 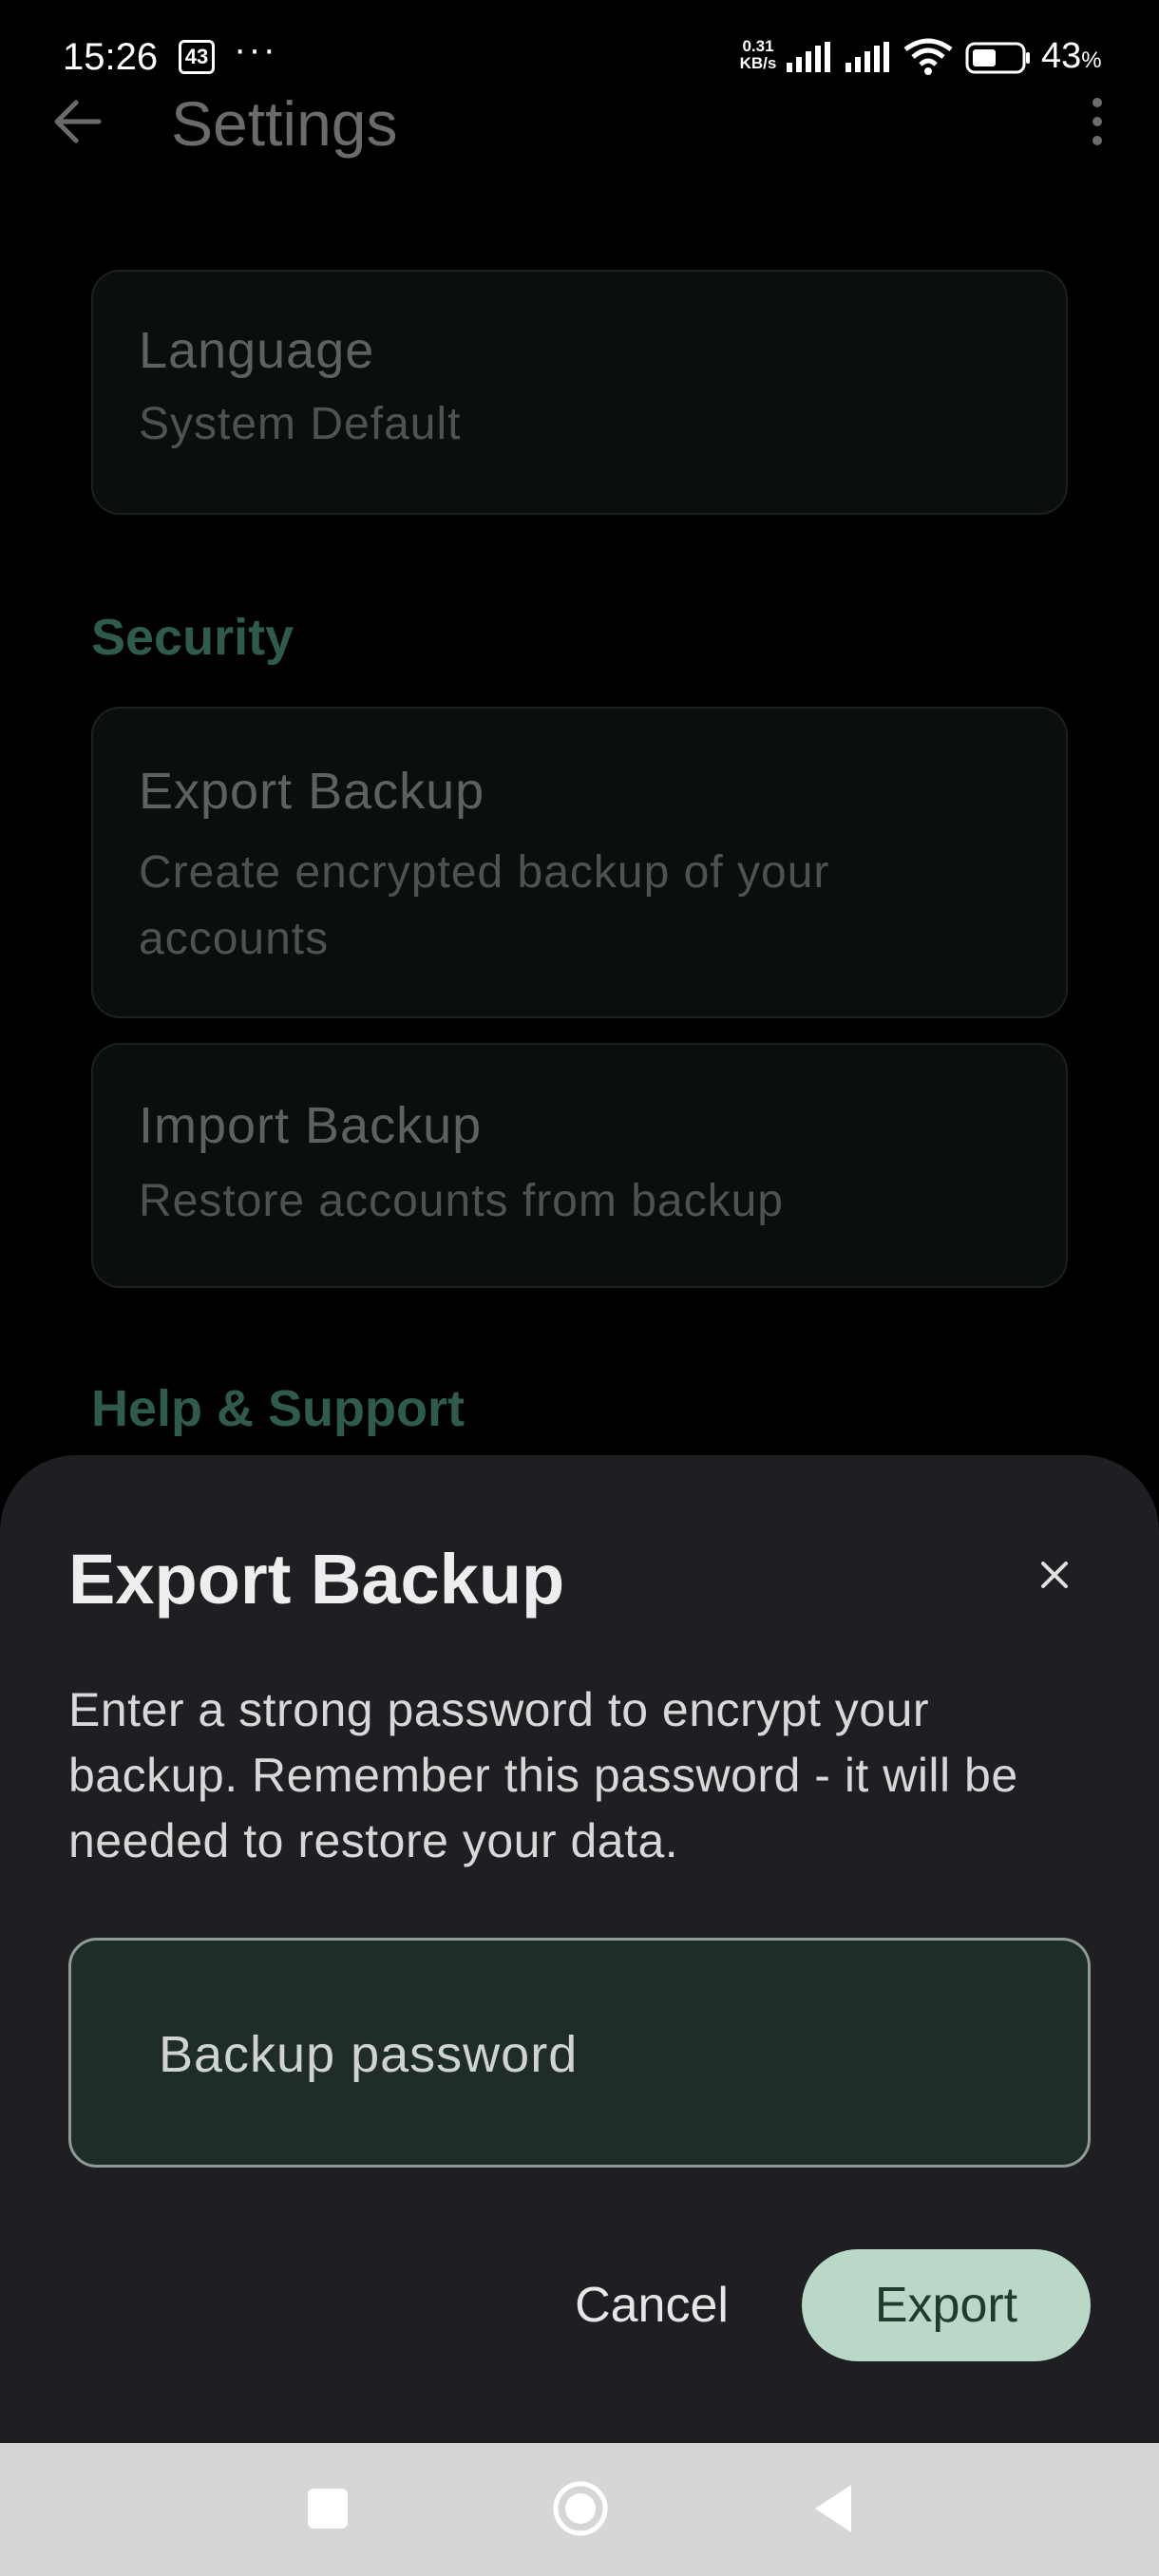 I want to click on export-backup-title: Export Backup, so click(x=312, y=791).